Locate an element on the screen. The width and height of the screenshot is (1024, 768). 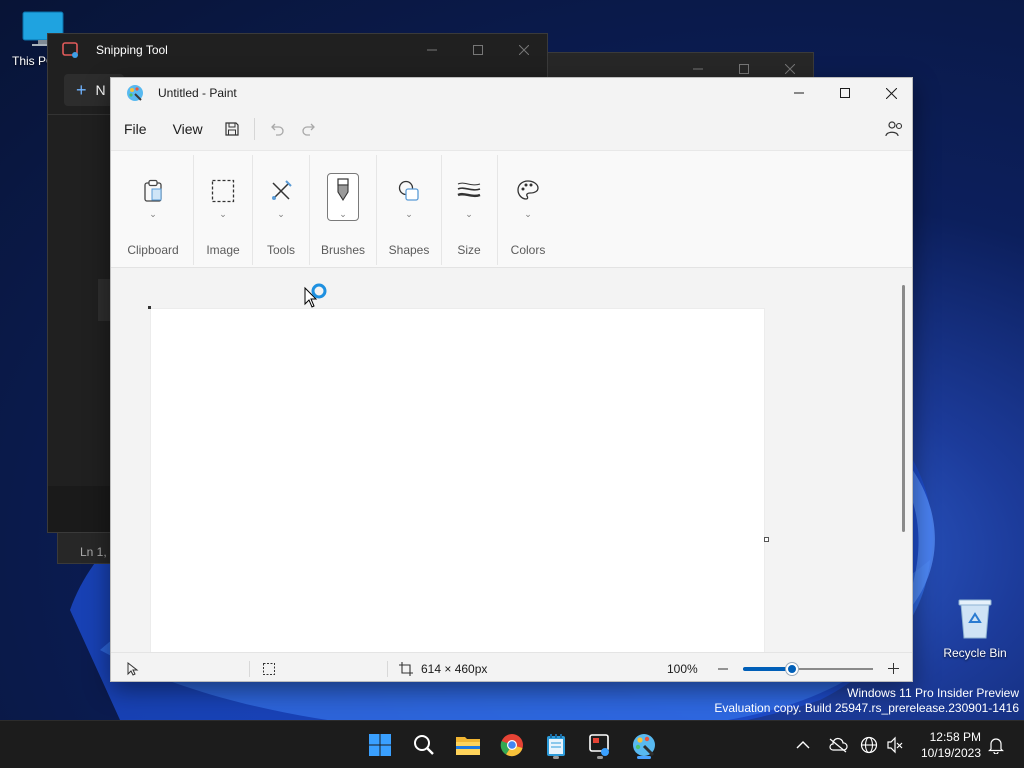
redo-icon is located at coordinates (308, 129).